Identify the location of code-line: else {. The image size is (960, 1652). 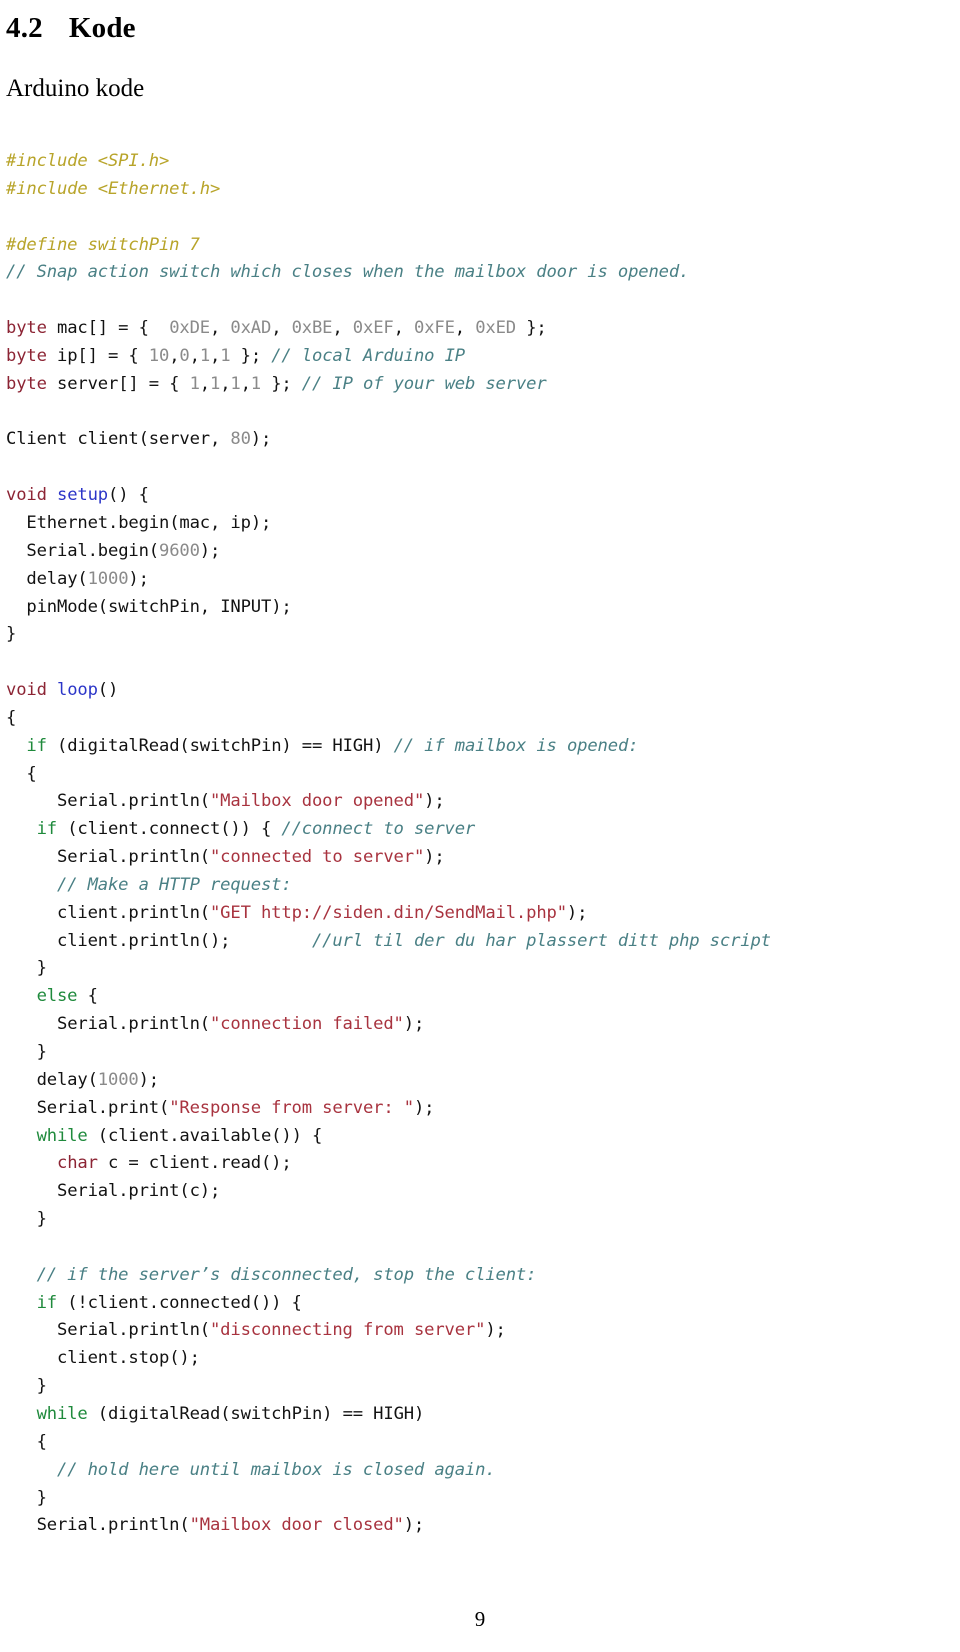
(67, 996).